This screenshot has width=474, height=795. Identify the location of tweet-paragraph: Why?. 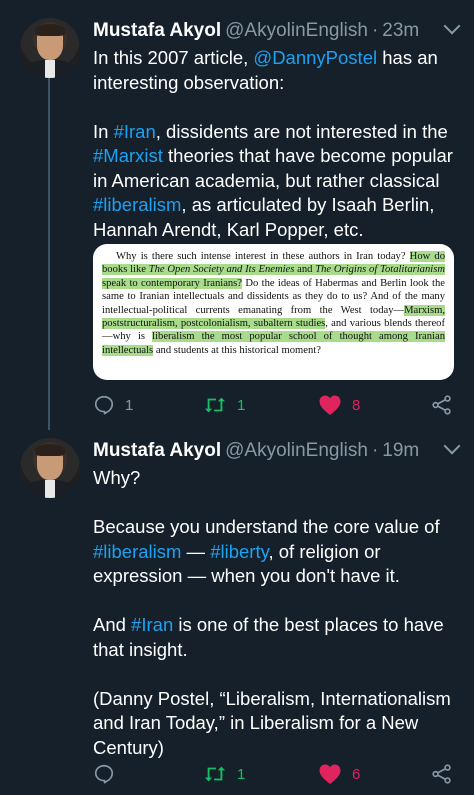
(278, 478).